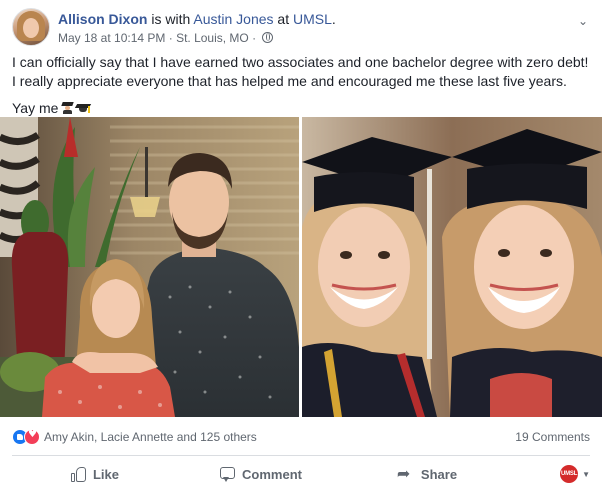 The width and height of the screenshot is (602, 500). What do you see at coordinates (272, 474) in the screenshot?
I see `comment-label: Comment` at bounding box center [272, 474].